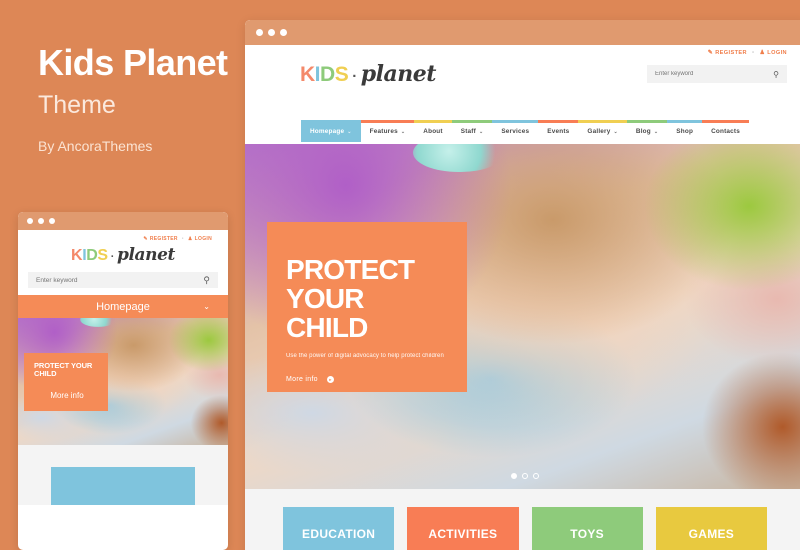  Describe the element at coordinates (133, 62) in the screenshot. I see `page-title: Kids Planet` at that location.